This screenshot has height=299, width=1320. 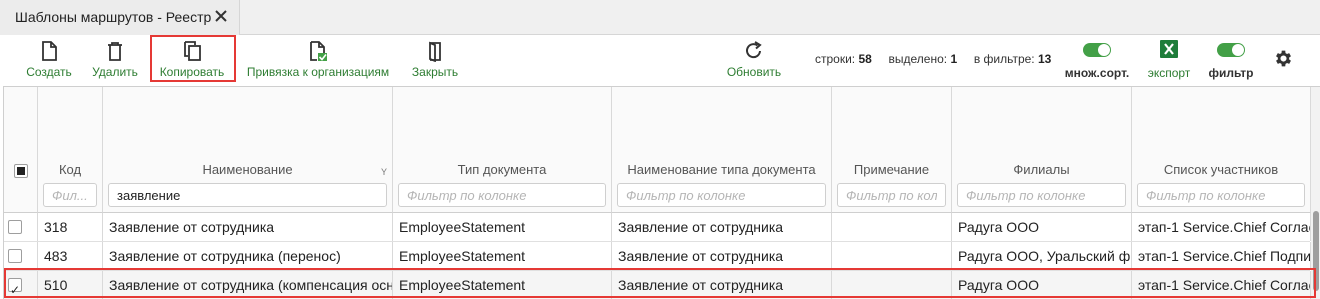 I want to click on cell-code: 483, so click(x=70, y=256).